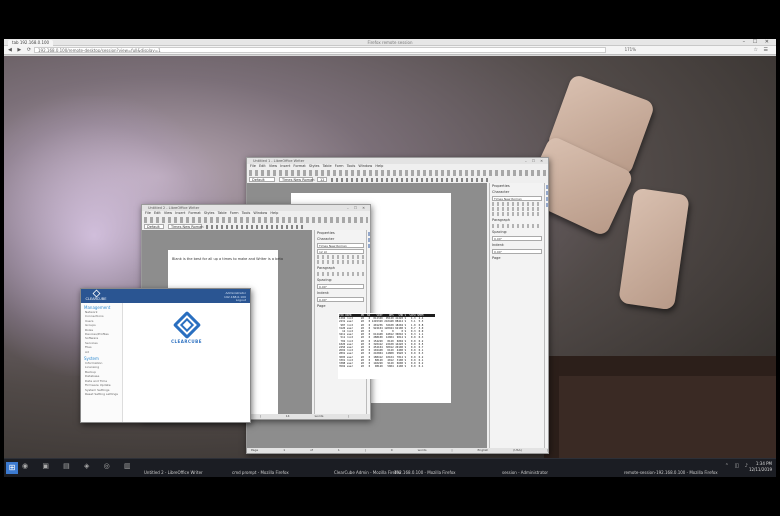  Describe the element at coordinates (256, 220) in the screenshot. I see `writer-small-standard-toolbar` at that location.